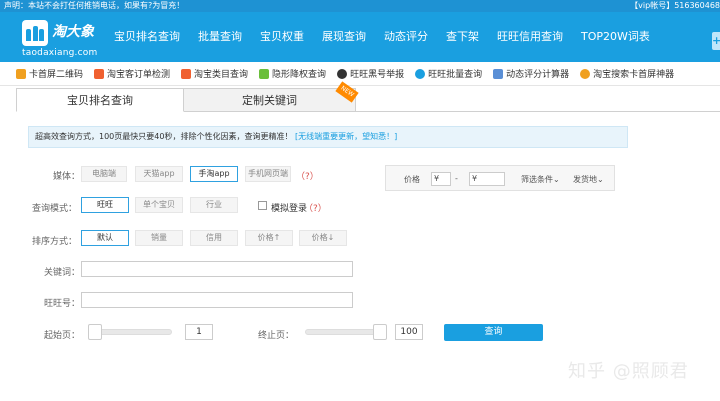 This screenshot has height=401, width=720. Describe the element at coordinates (62, 336) in the screenshot. I see `start-page-label: 起始页：` at that location.